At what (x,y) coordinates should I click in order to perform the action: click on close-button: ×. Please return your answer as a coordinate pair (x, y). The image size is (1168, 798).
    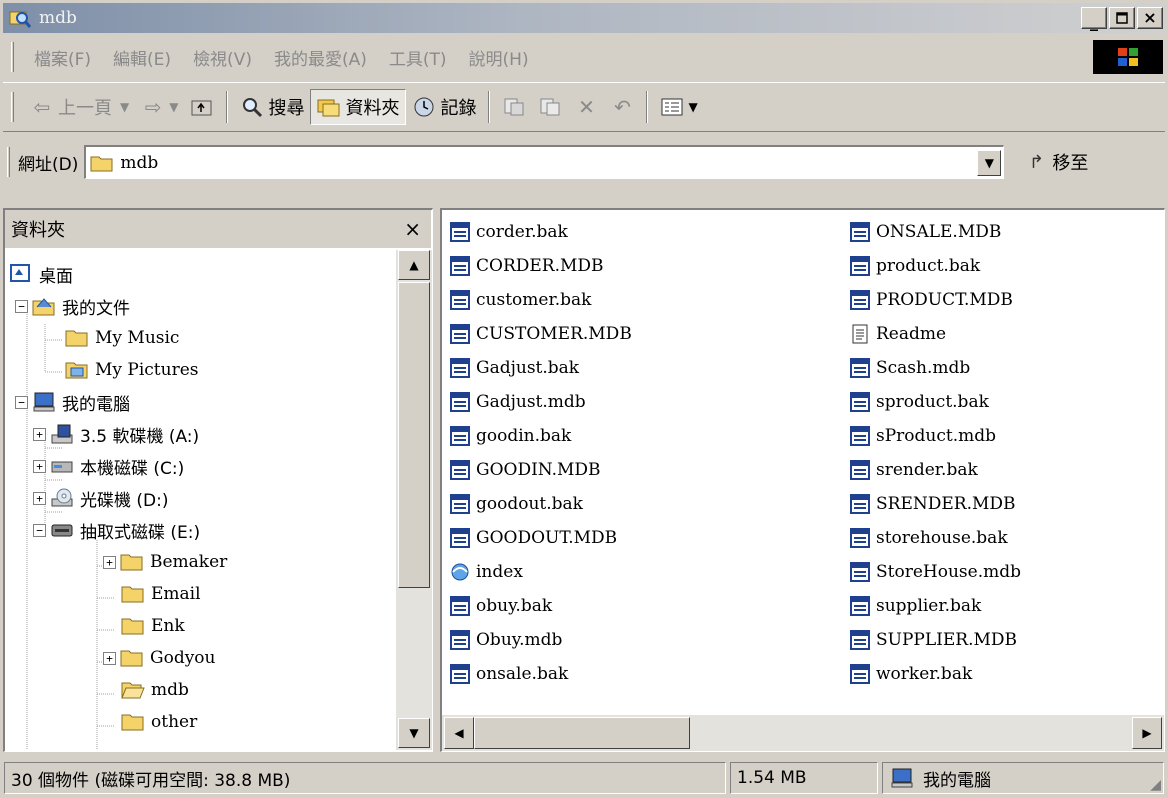
    Looking at the image, I should click on (1150, 18).